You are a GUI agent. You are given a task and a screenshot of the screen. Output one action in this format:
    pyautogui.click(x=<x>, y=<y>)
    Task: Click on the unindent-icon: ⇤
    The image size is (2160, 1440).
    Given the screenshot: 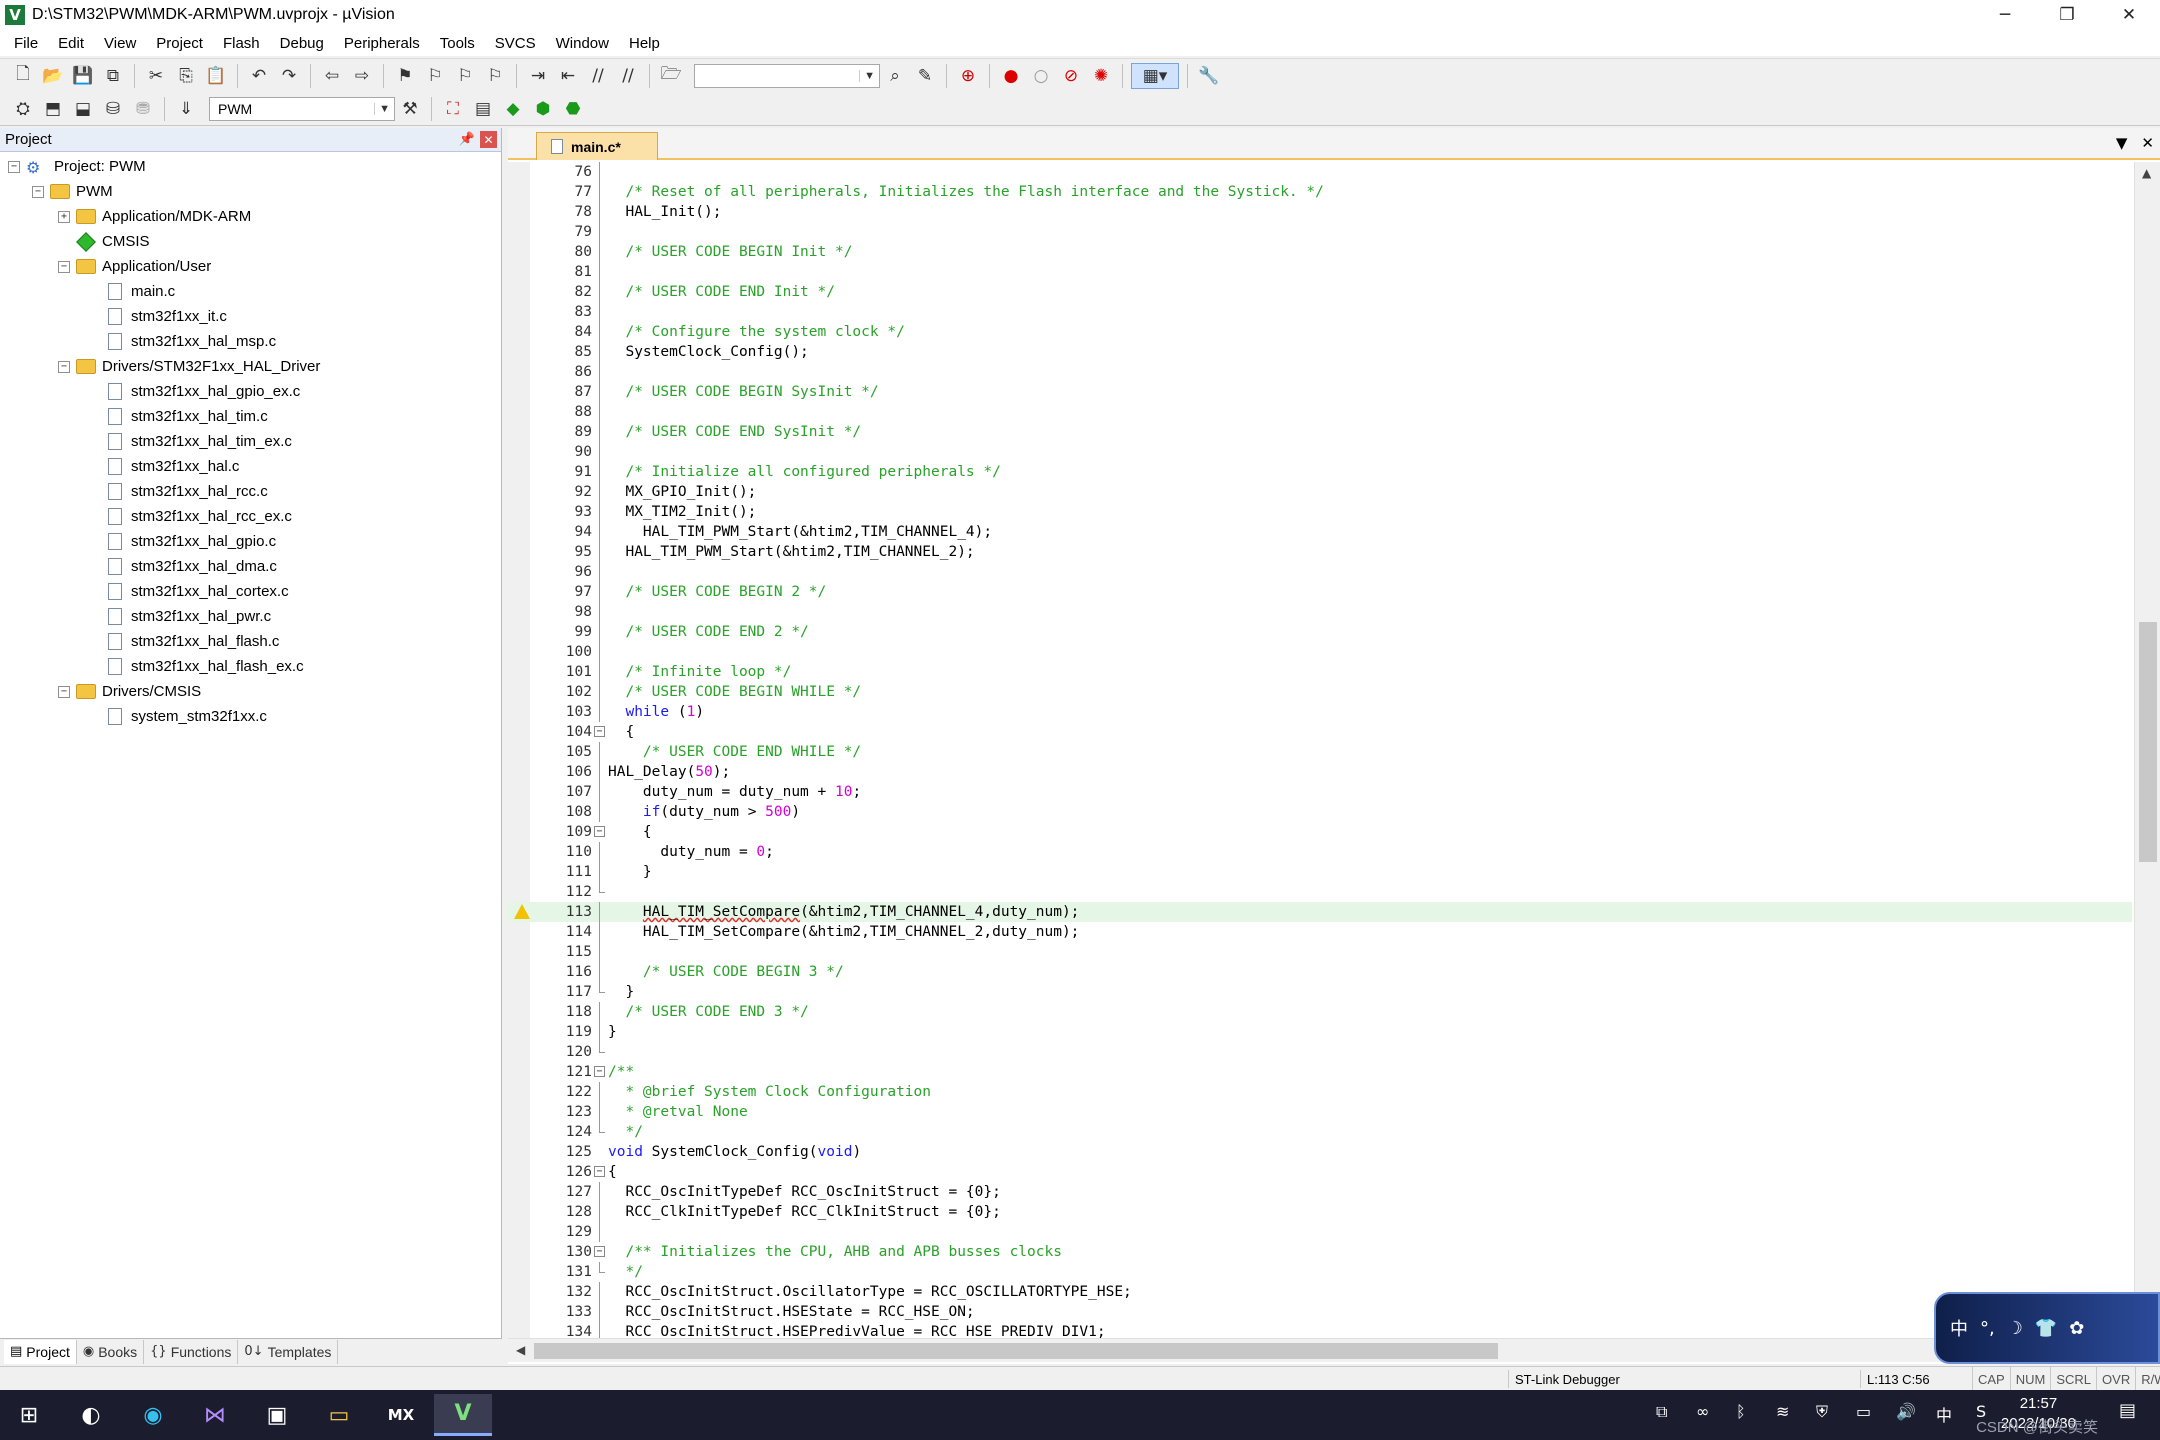 What is the action you would take?
    pyautogui.click(x=568, y=76)
    